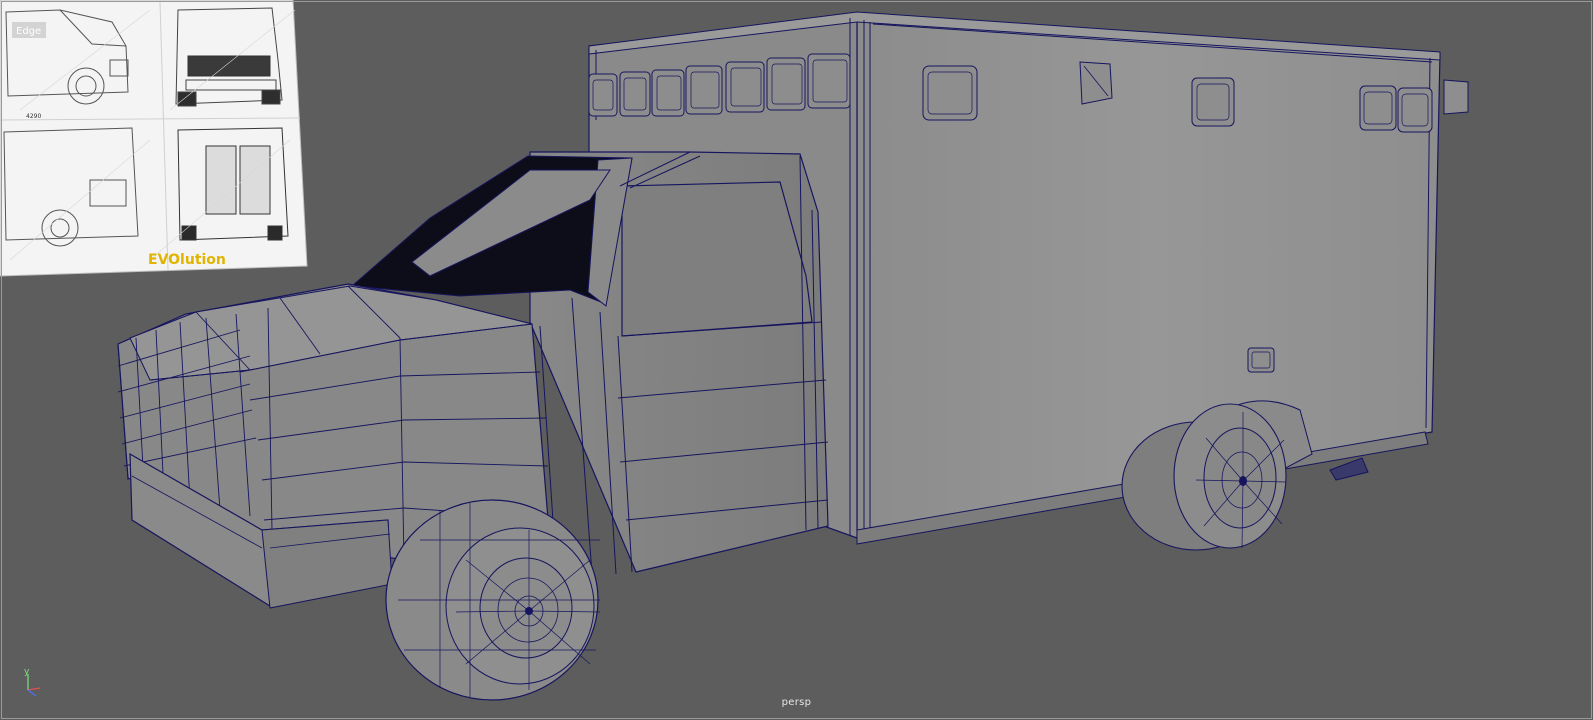 This screenshot has height=720, width=1593. Describe the element at coordinates (187, 260) in the screenshot. I see `reference-brand-text: EVOlution` at that location.